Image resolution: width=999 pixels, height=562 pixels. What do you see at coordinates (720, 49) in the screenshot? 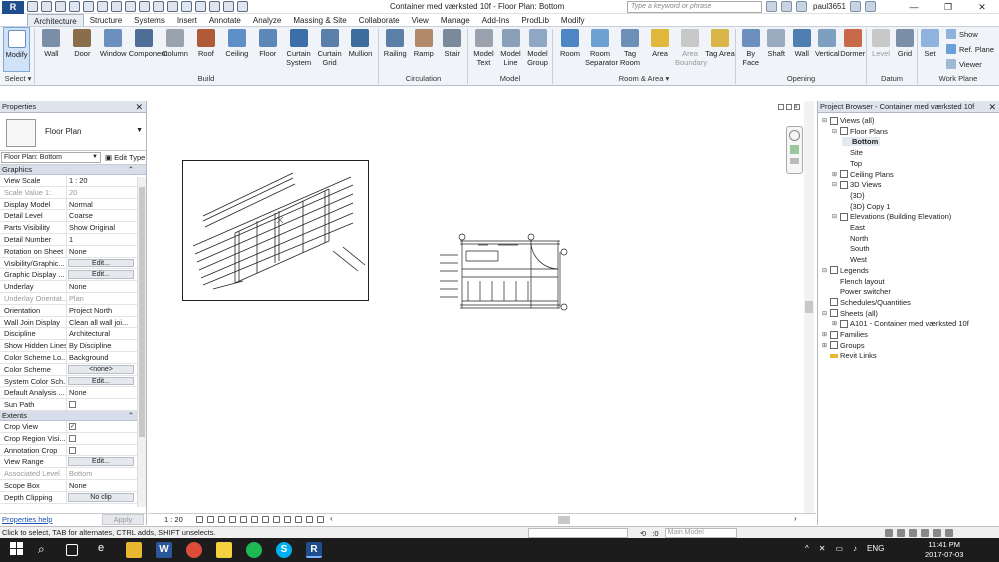
I see `tag-area-button: Tag Area` at bounding box center [720, 49].